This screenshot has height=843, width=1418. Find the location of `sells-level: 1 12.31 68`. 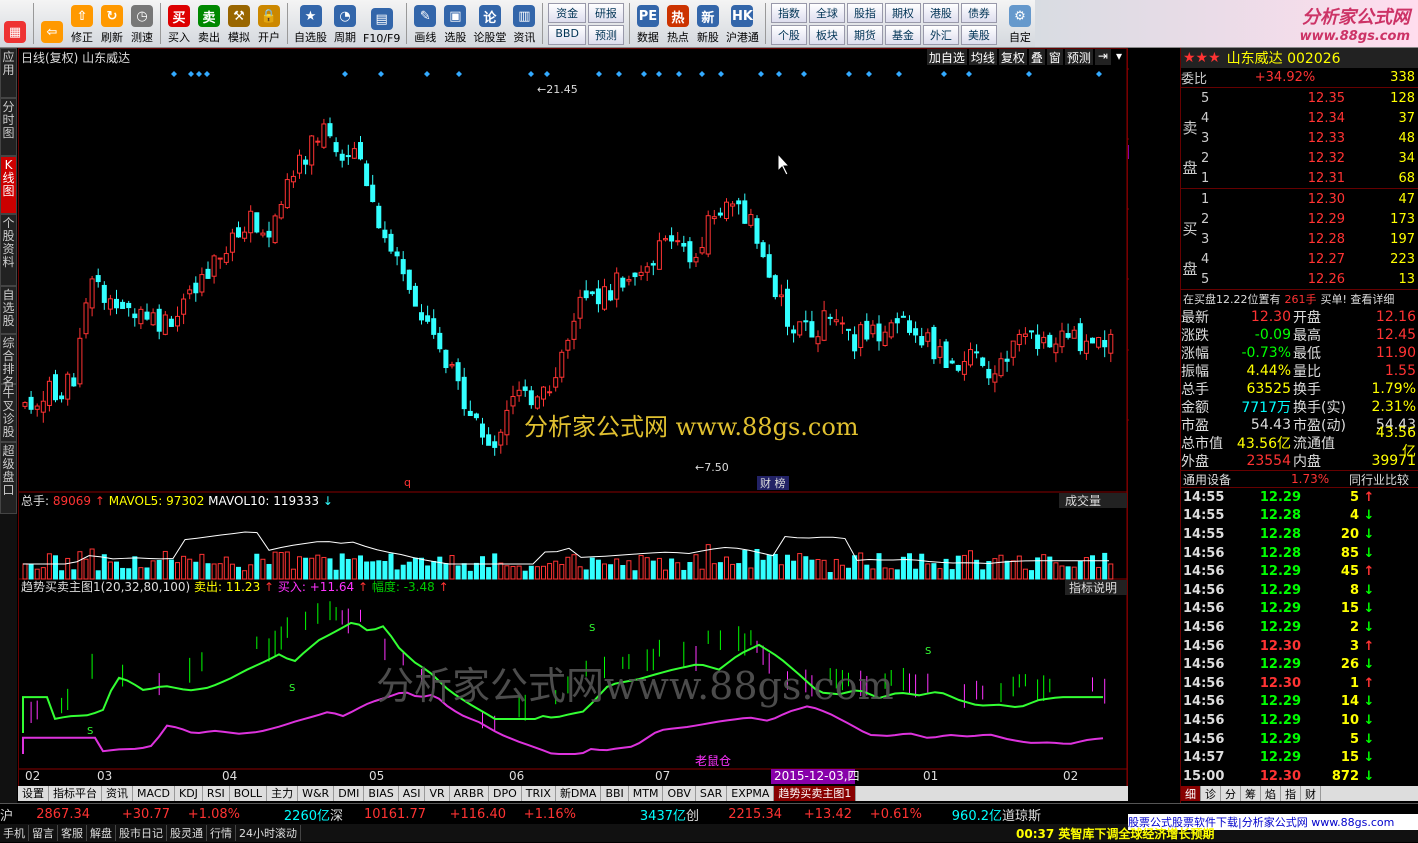

sells-level: 1 12.31 68 is located at coordinates (1299, 178).